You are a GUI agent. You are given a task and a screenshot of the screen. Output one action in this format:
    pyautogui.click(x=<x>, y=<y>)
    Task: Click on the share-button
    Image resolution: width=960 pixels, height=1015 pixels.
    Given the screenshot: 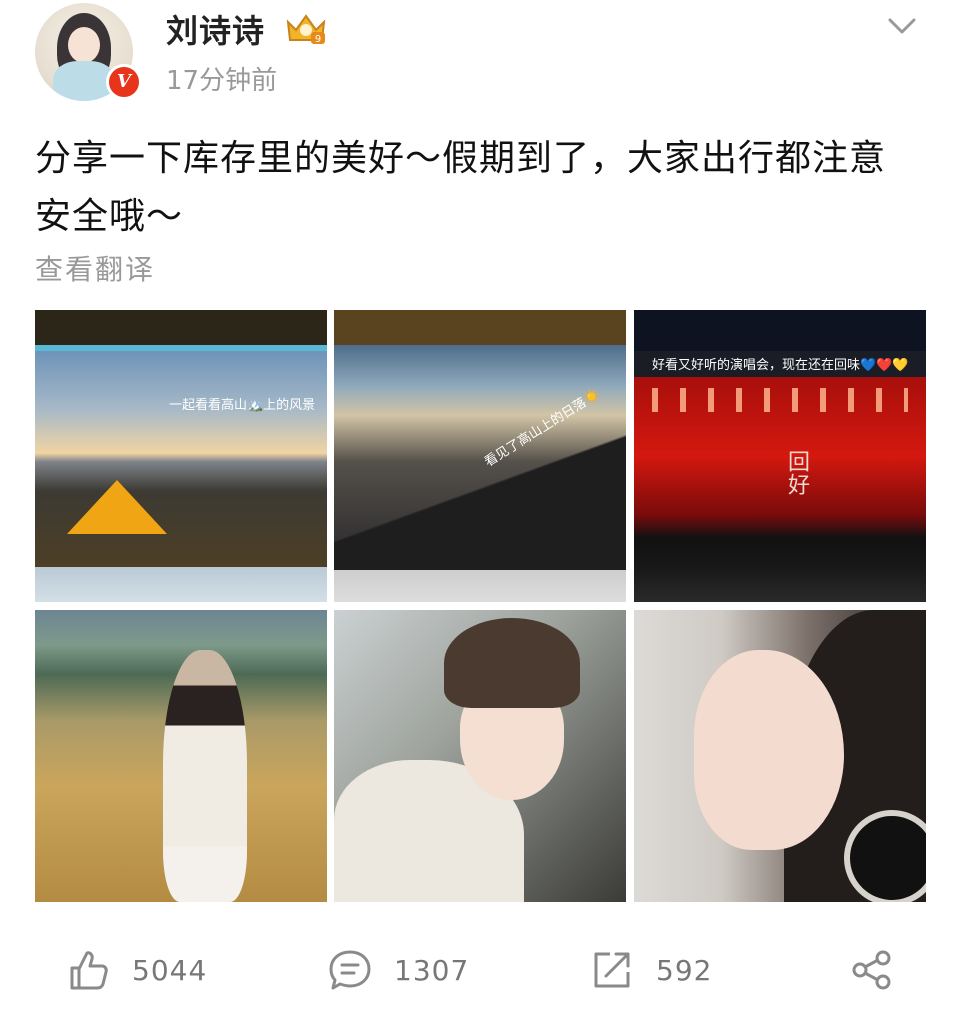 What is the action you would take?
    pyautogui.click(x=872, y=970)
    